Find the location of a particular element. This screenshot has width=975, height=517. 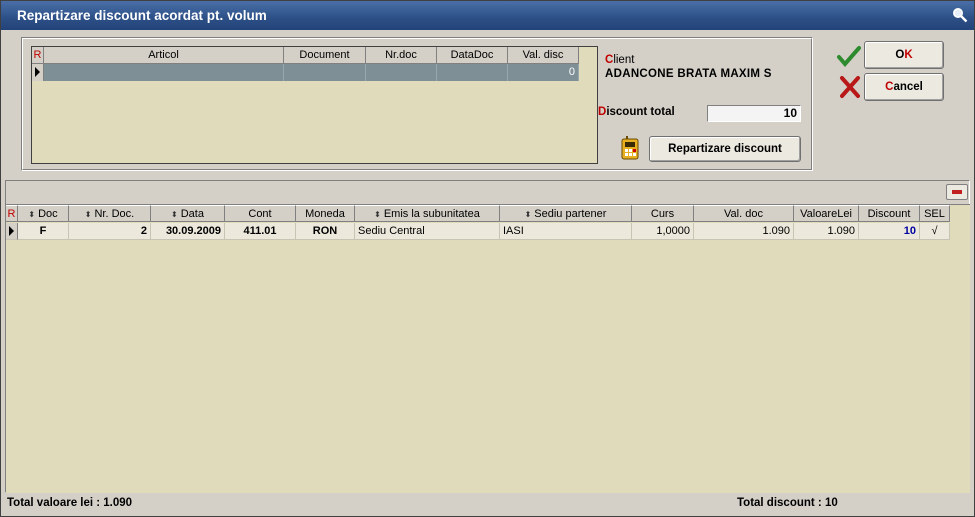

minus-icon is located at coordinates (957, 192).